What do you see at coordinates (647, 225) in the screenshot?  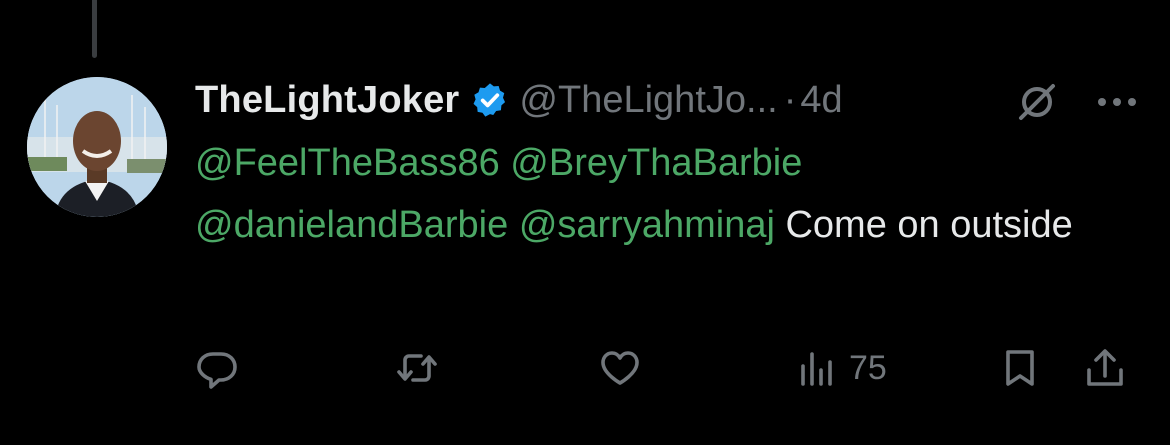 I see `mention-link: @sarryahminaj` at bounding box center [647, 225].